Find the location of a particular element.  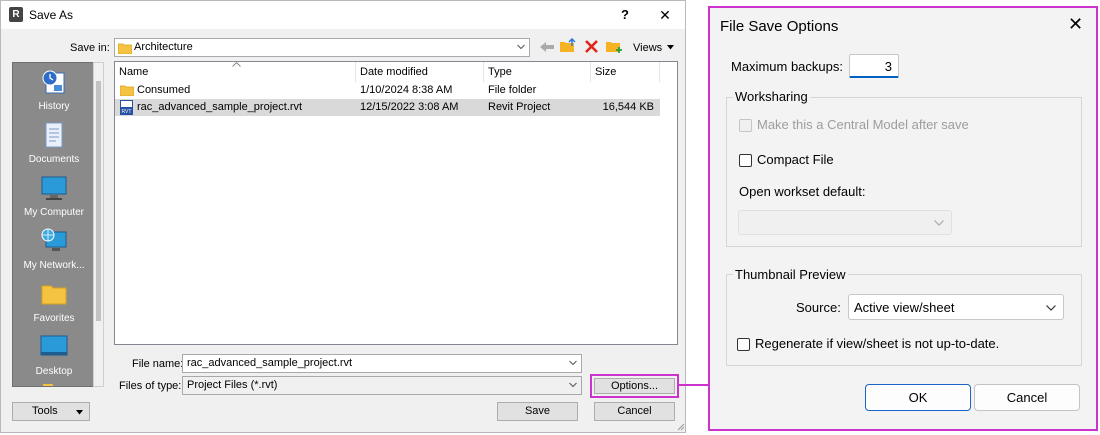

fso-close-button: ✕ is located at coordinates (1075, 24).